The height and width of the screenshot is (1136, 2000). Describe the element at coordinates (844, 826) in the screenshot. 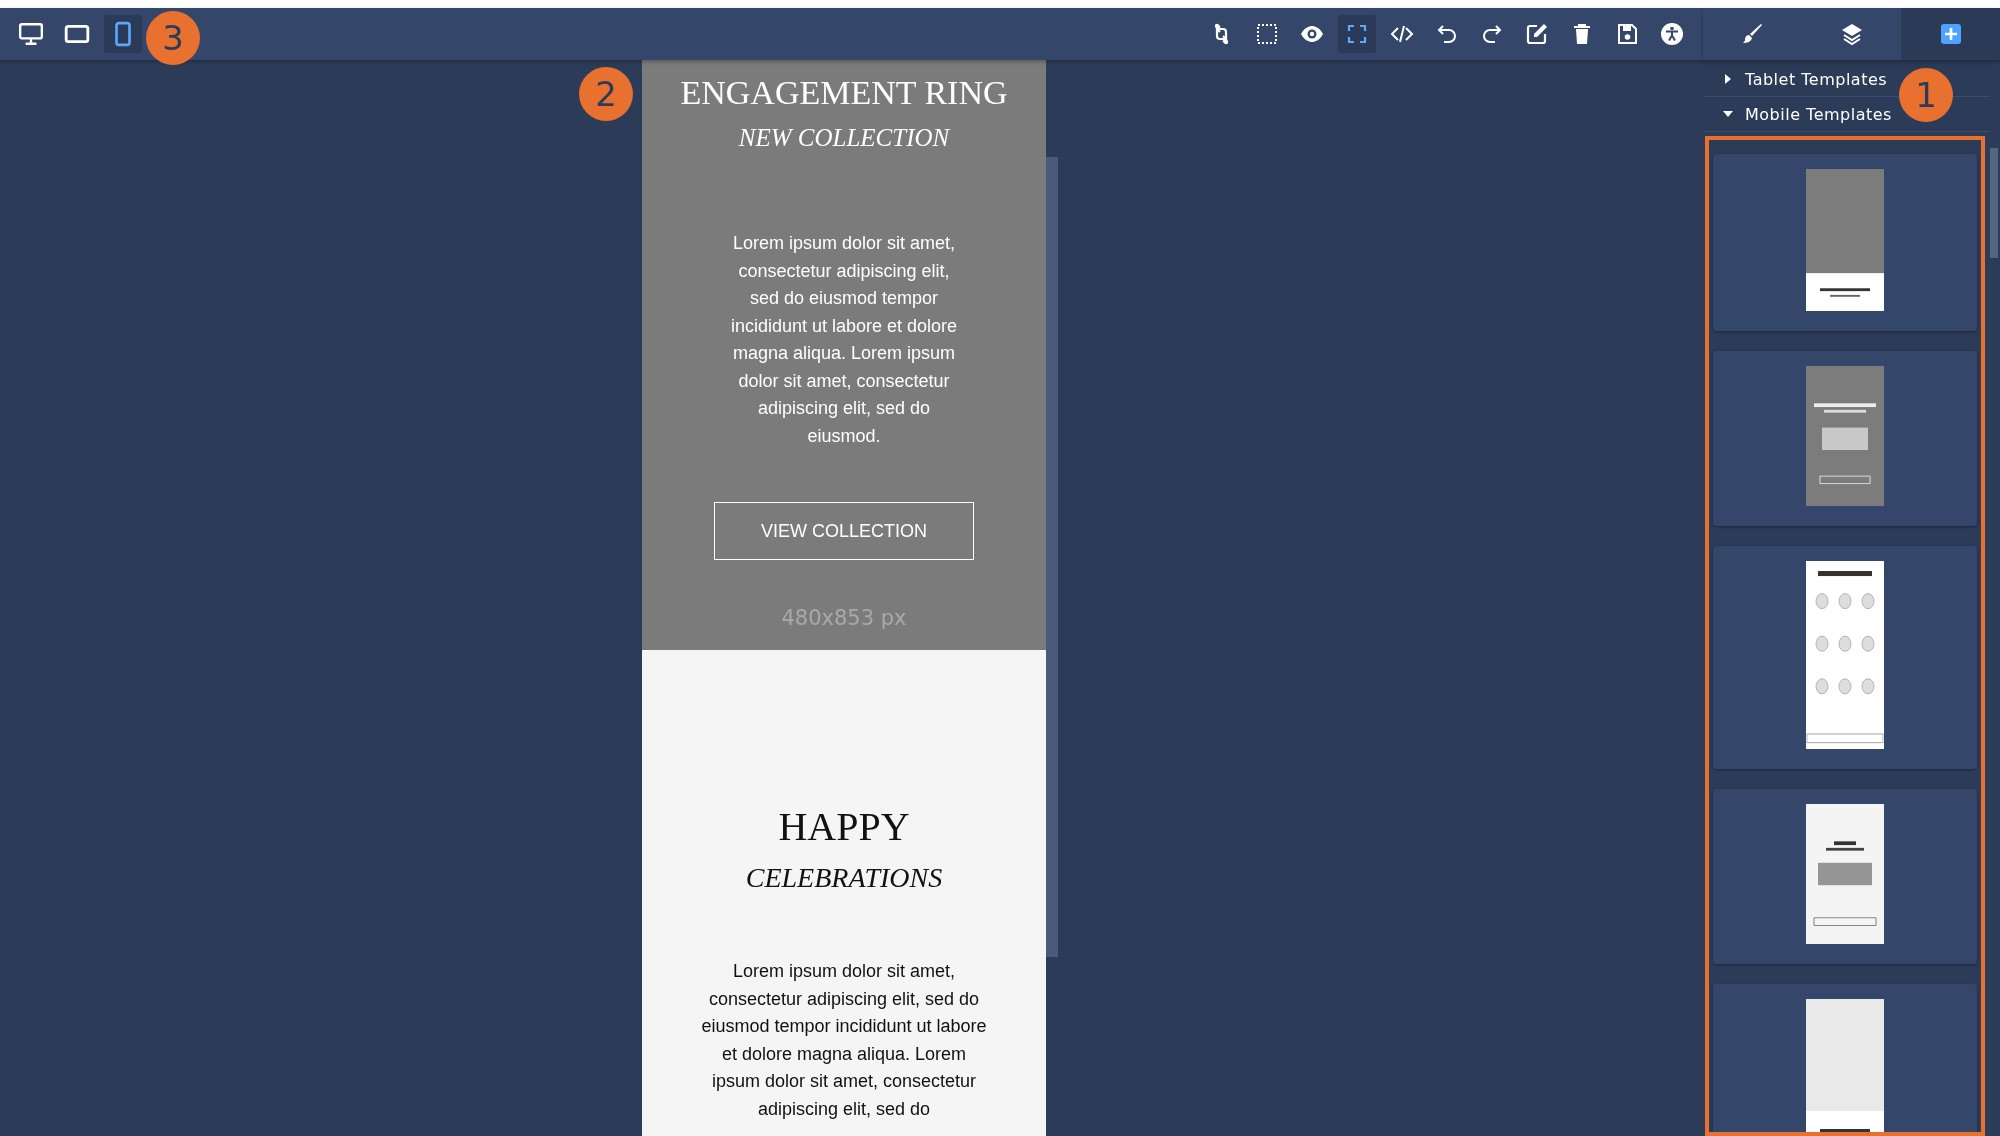

I see `section-title: HAPPY` at that location.